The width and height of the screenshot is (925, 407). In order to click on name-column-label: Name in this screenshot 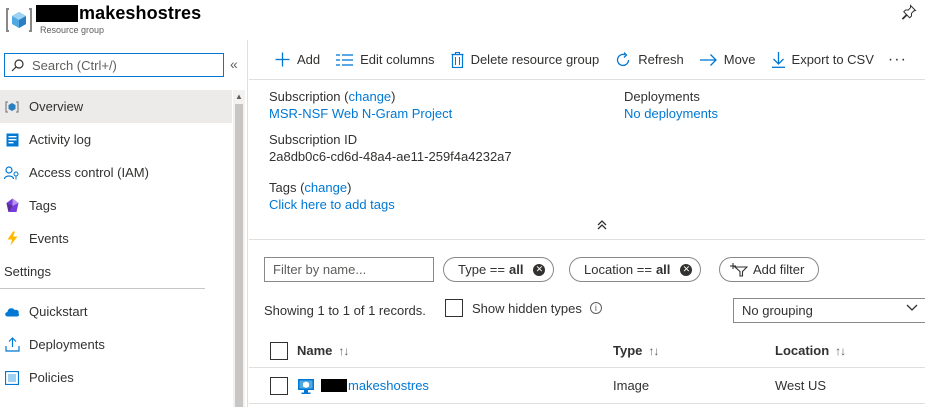, I will do `click(315, 350)`.